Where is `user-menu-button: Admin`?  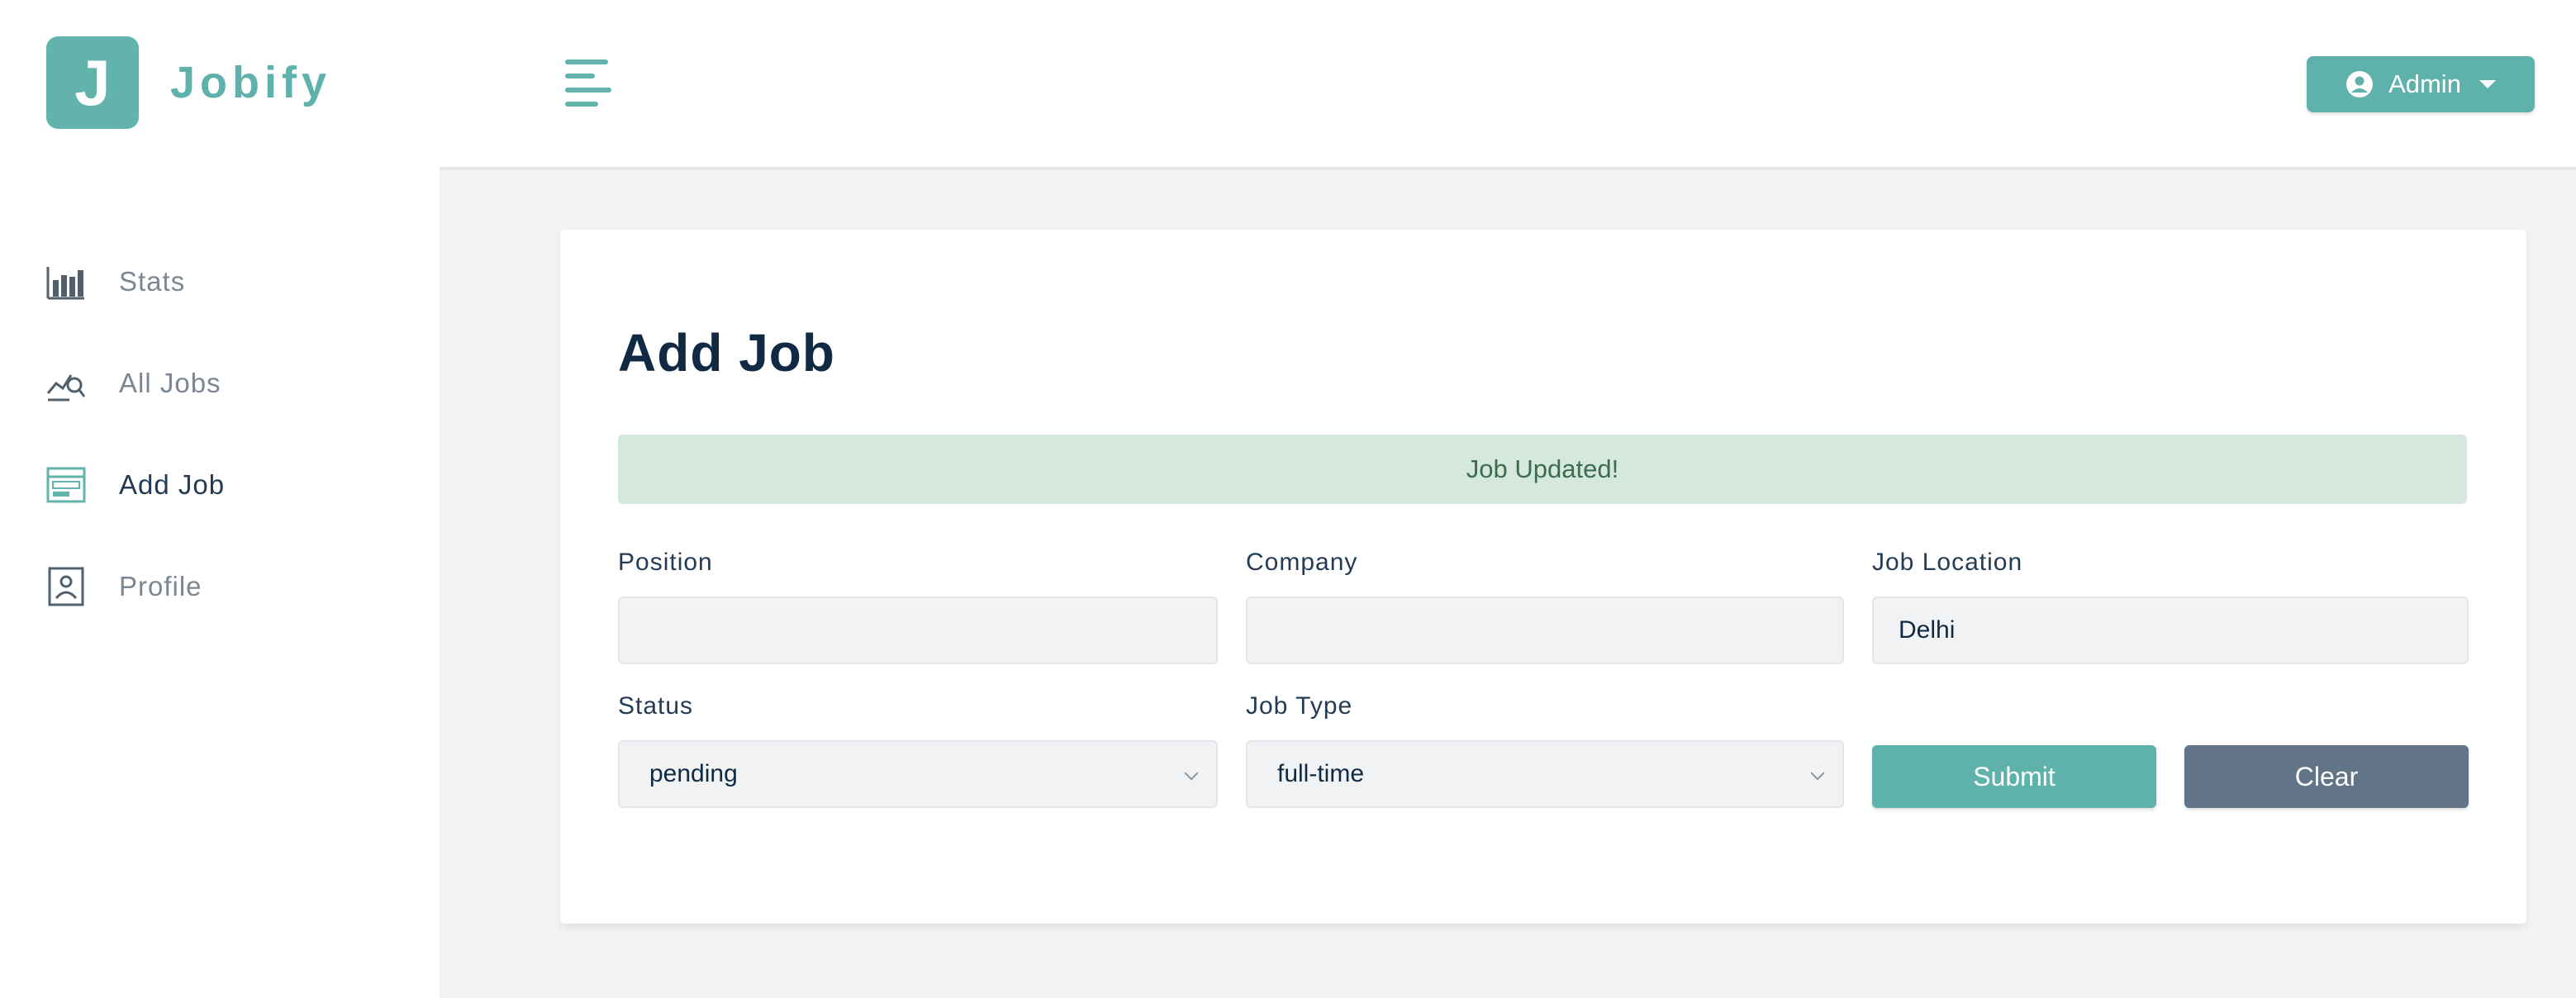
user-menu-button: Admin is located at coordinates (2421, 84).